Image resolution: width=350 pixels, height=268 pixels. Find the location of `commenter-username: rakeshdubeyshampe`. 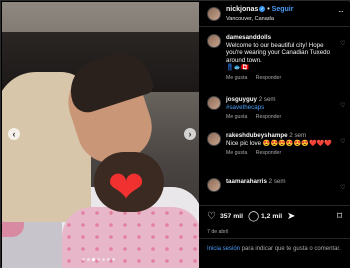

commenter-username: rakeshdubeyshampe is located at coordinates (257, 135).